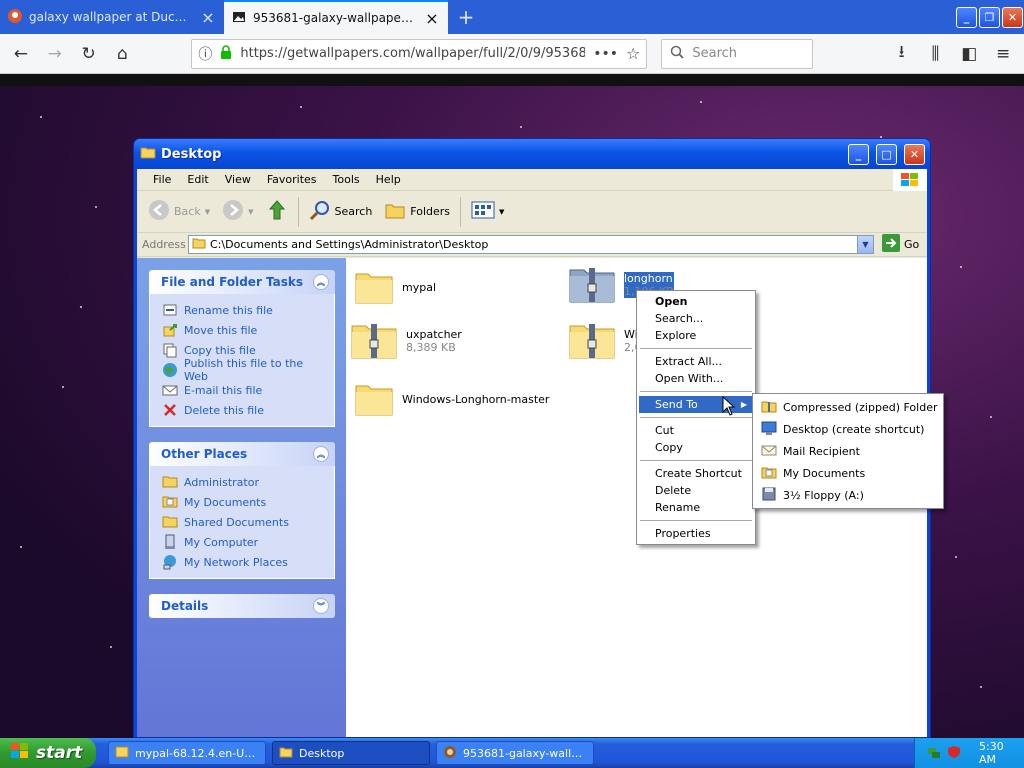 The image size is (1024, 768). I want to click on desktop-icon, so click(769, 429).